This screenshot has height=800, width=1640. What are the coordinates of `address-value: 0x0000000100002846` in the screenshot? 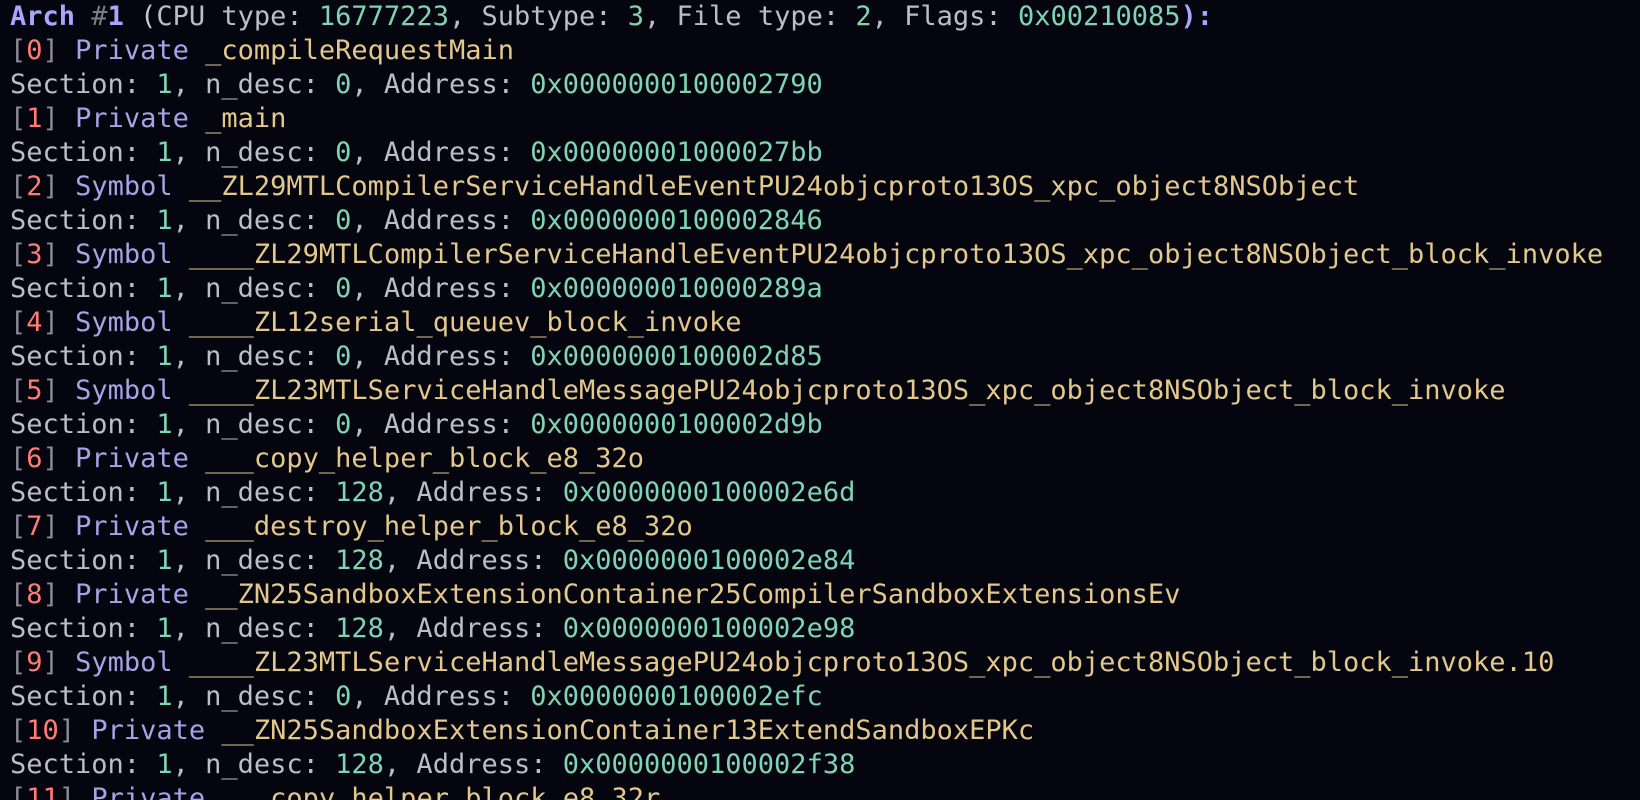 It's located at (676, 220).